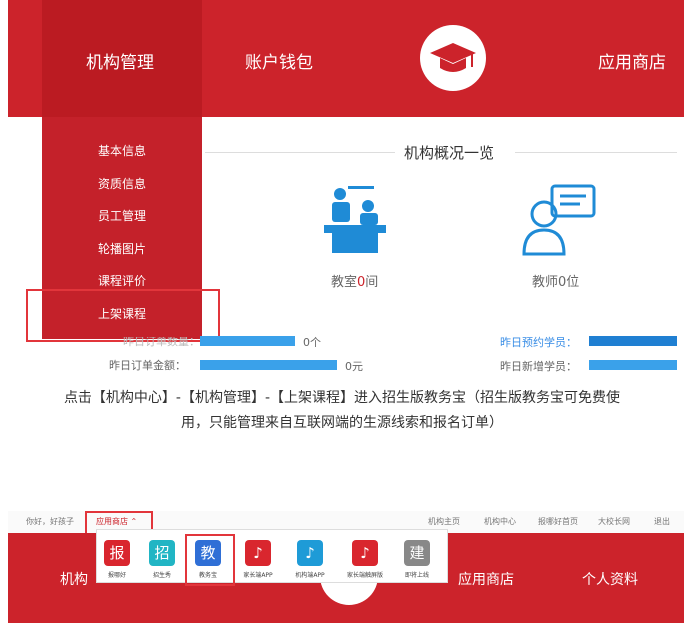 The width and height of the screenshot is (684, 629). What do you see at coordinates (122, 280) in the screenshot?
I see `dropdown-item-course-review: 课程评价` at bounding box center [122, 280].